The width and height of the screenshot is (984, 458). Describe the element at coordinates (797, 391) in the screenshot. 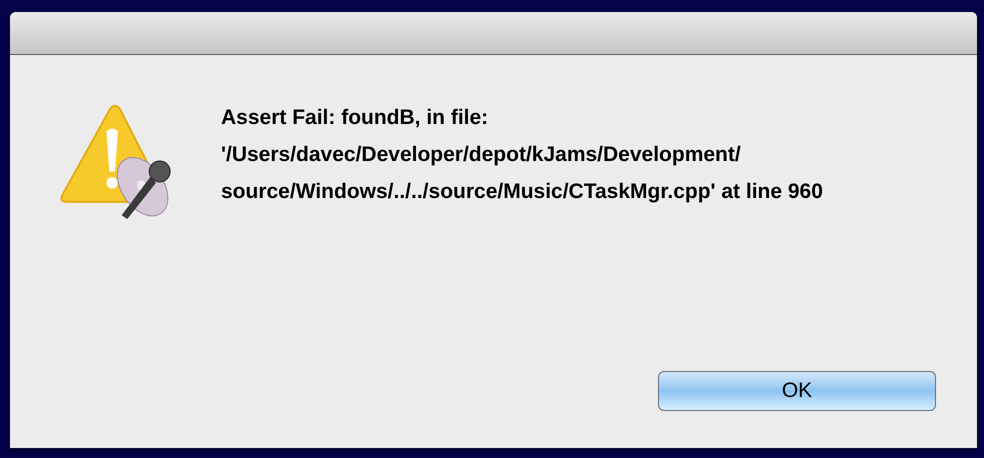

I see `ok-button: OK` at that location.